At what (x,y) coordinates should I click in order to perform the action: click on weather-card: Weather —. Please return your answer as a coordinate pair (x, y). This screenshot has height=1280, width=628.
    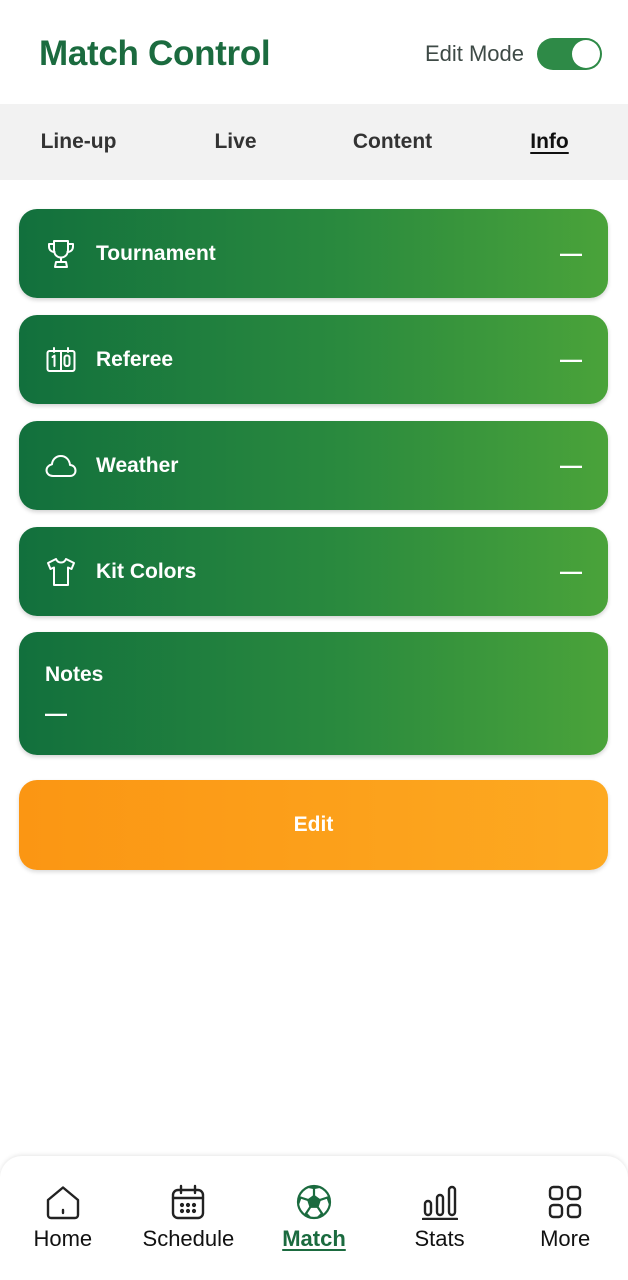
    Looking at the image, I should click on (313, 465).